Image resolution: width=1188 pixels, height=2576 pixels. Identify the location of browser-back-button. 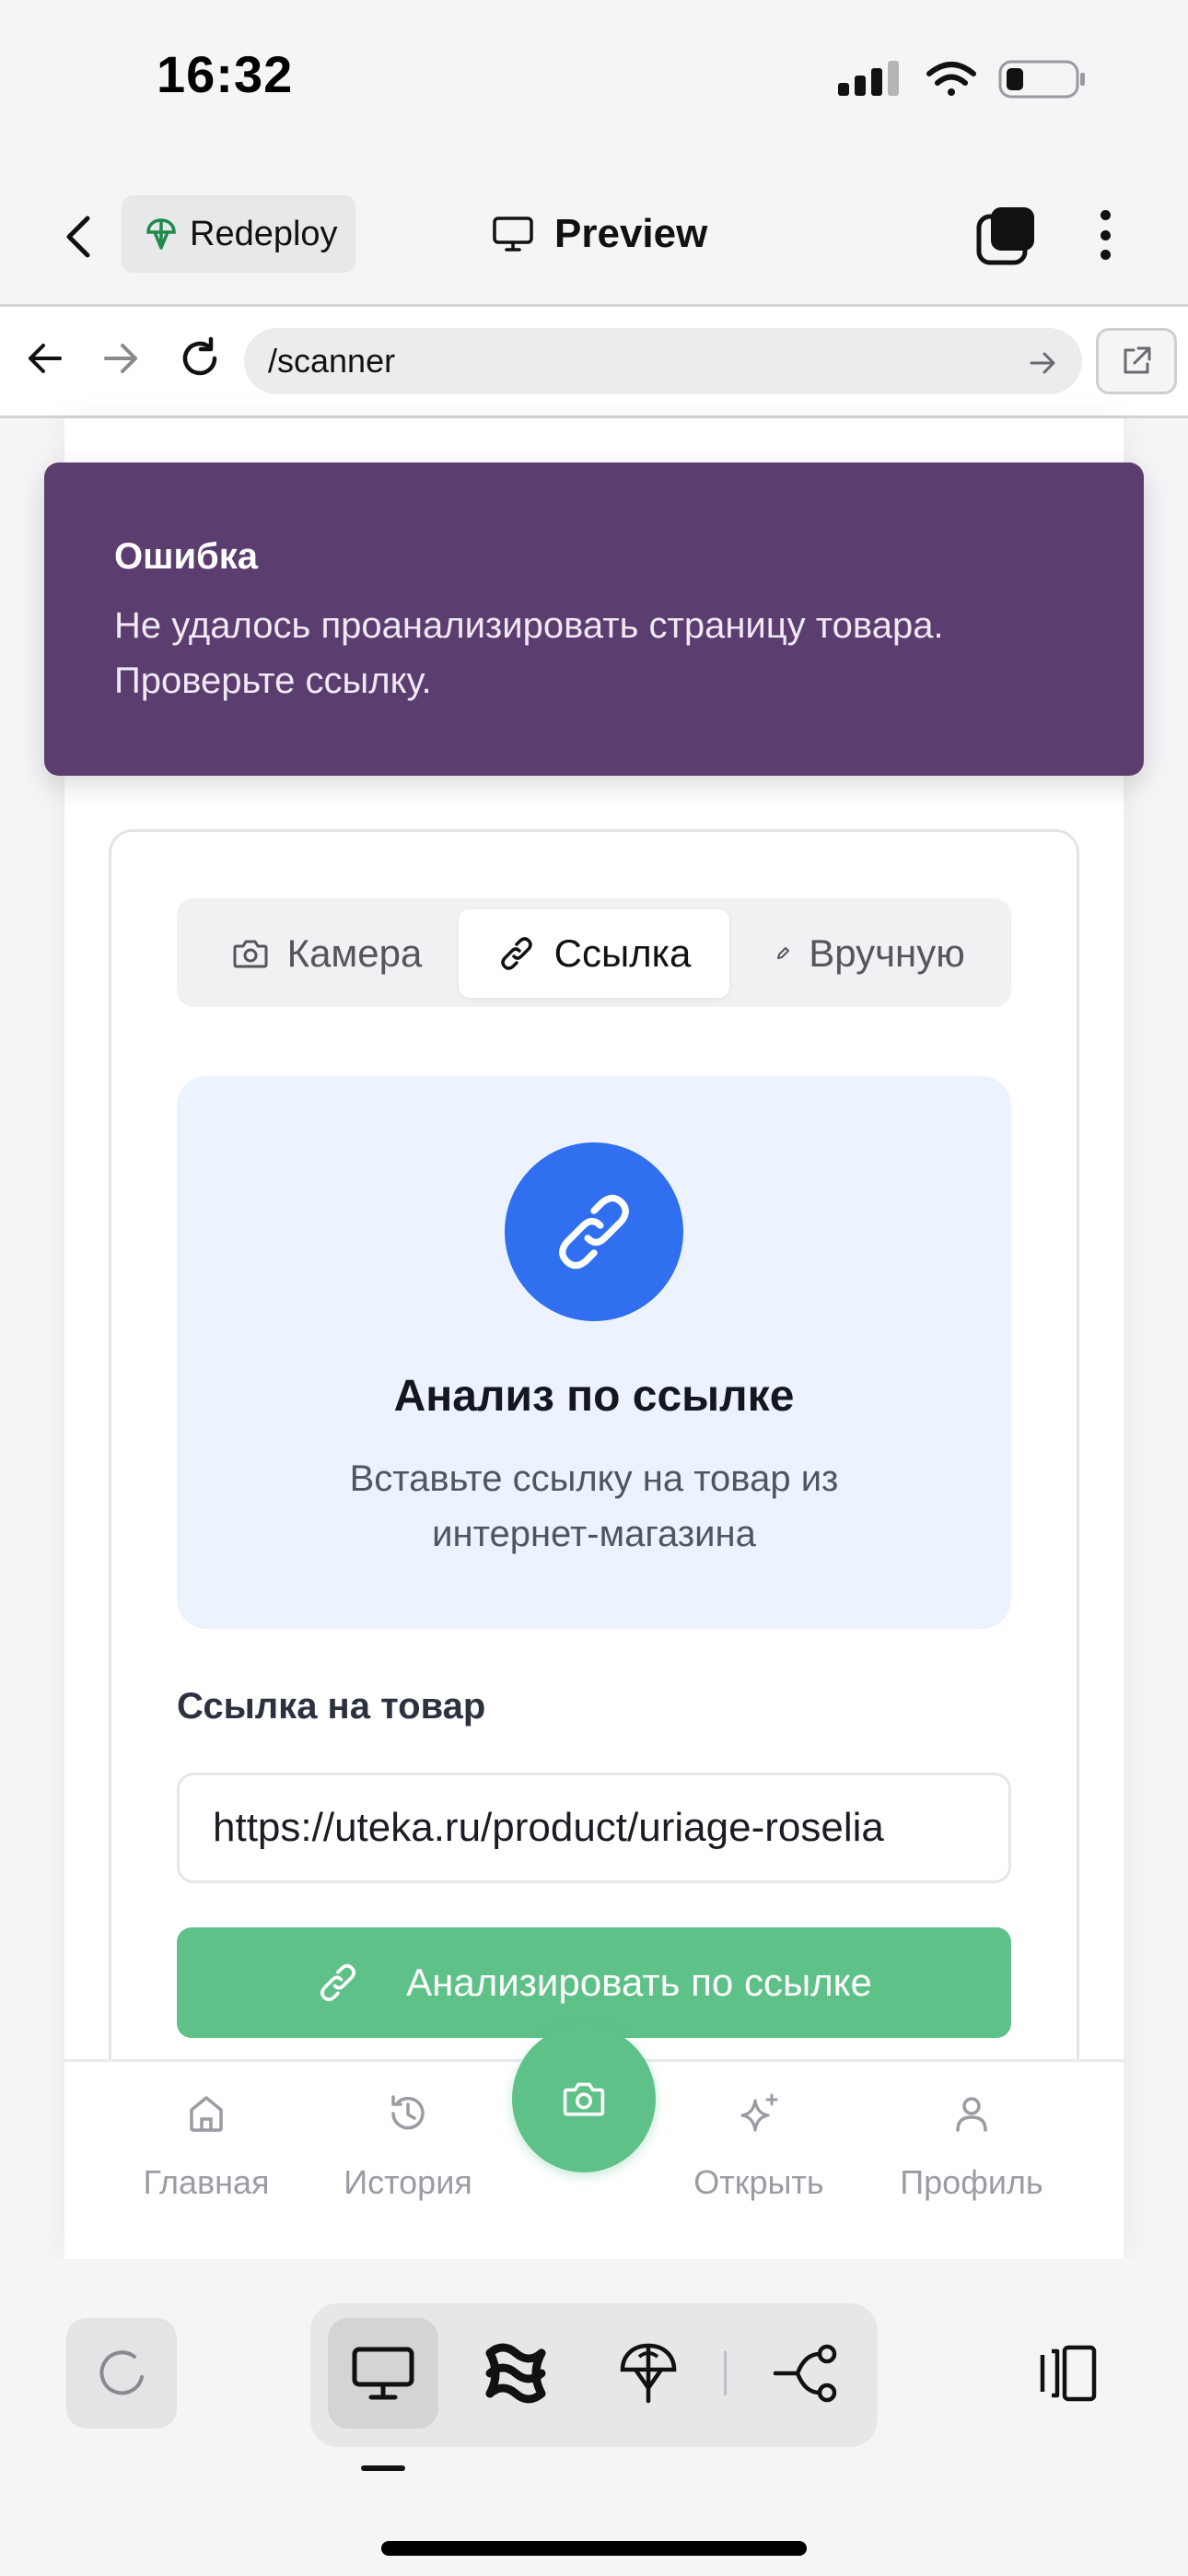
(45, 358).